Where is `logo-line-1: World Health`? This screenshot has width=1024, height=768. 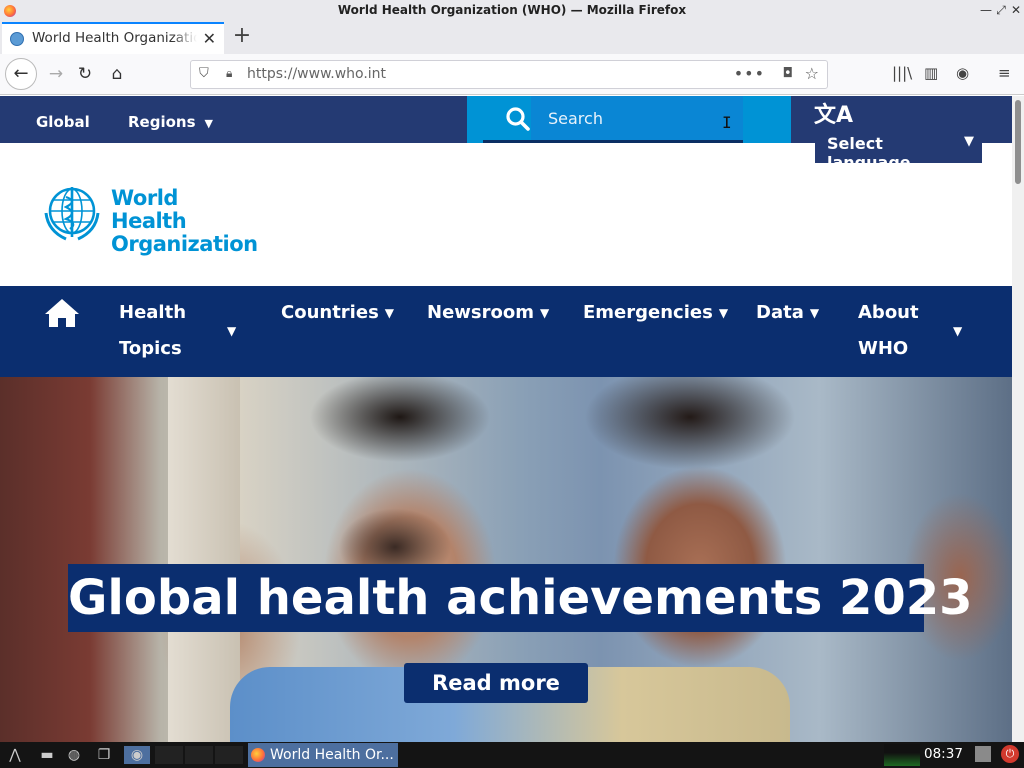
logo-line-1: World Health is located at coordinates (149, 209).